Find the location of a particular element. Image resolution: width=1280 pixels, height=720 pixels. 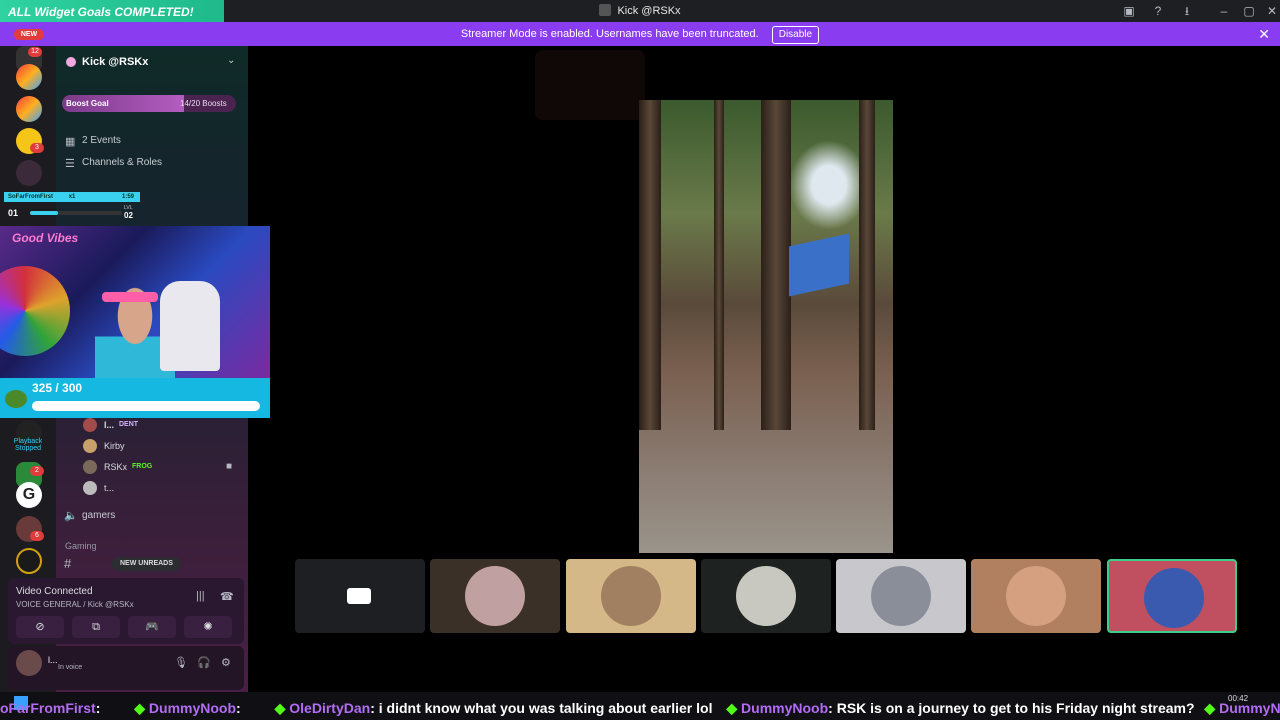

server-name: Kick @RSKx is located at coordinates (115, 62).